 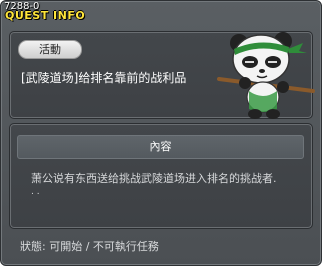 I want to click on quest-description: 萧公说有东西送给挑战武陵道场进入排名的挑战者., so click(x=154, y=178).